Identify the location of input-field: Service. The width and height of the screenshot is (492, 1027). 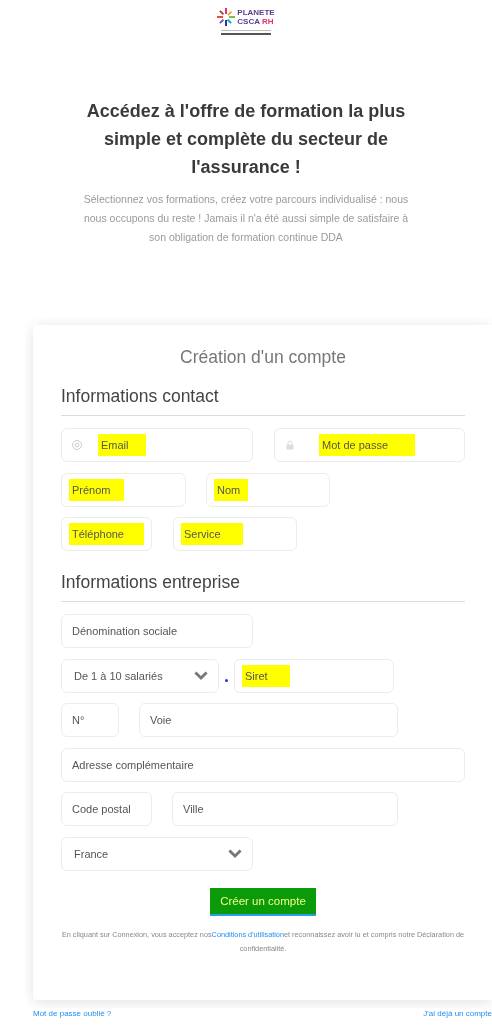
(212, 534).